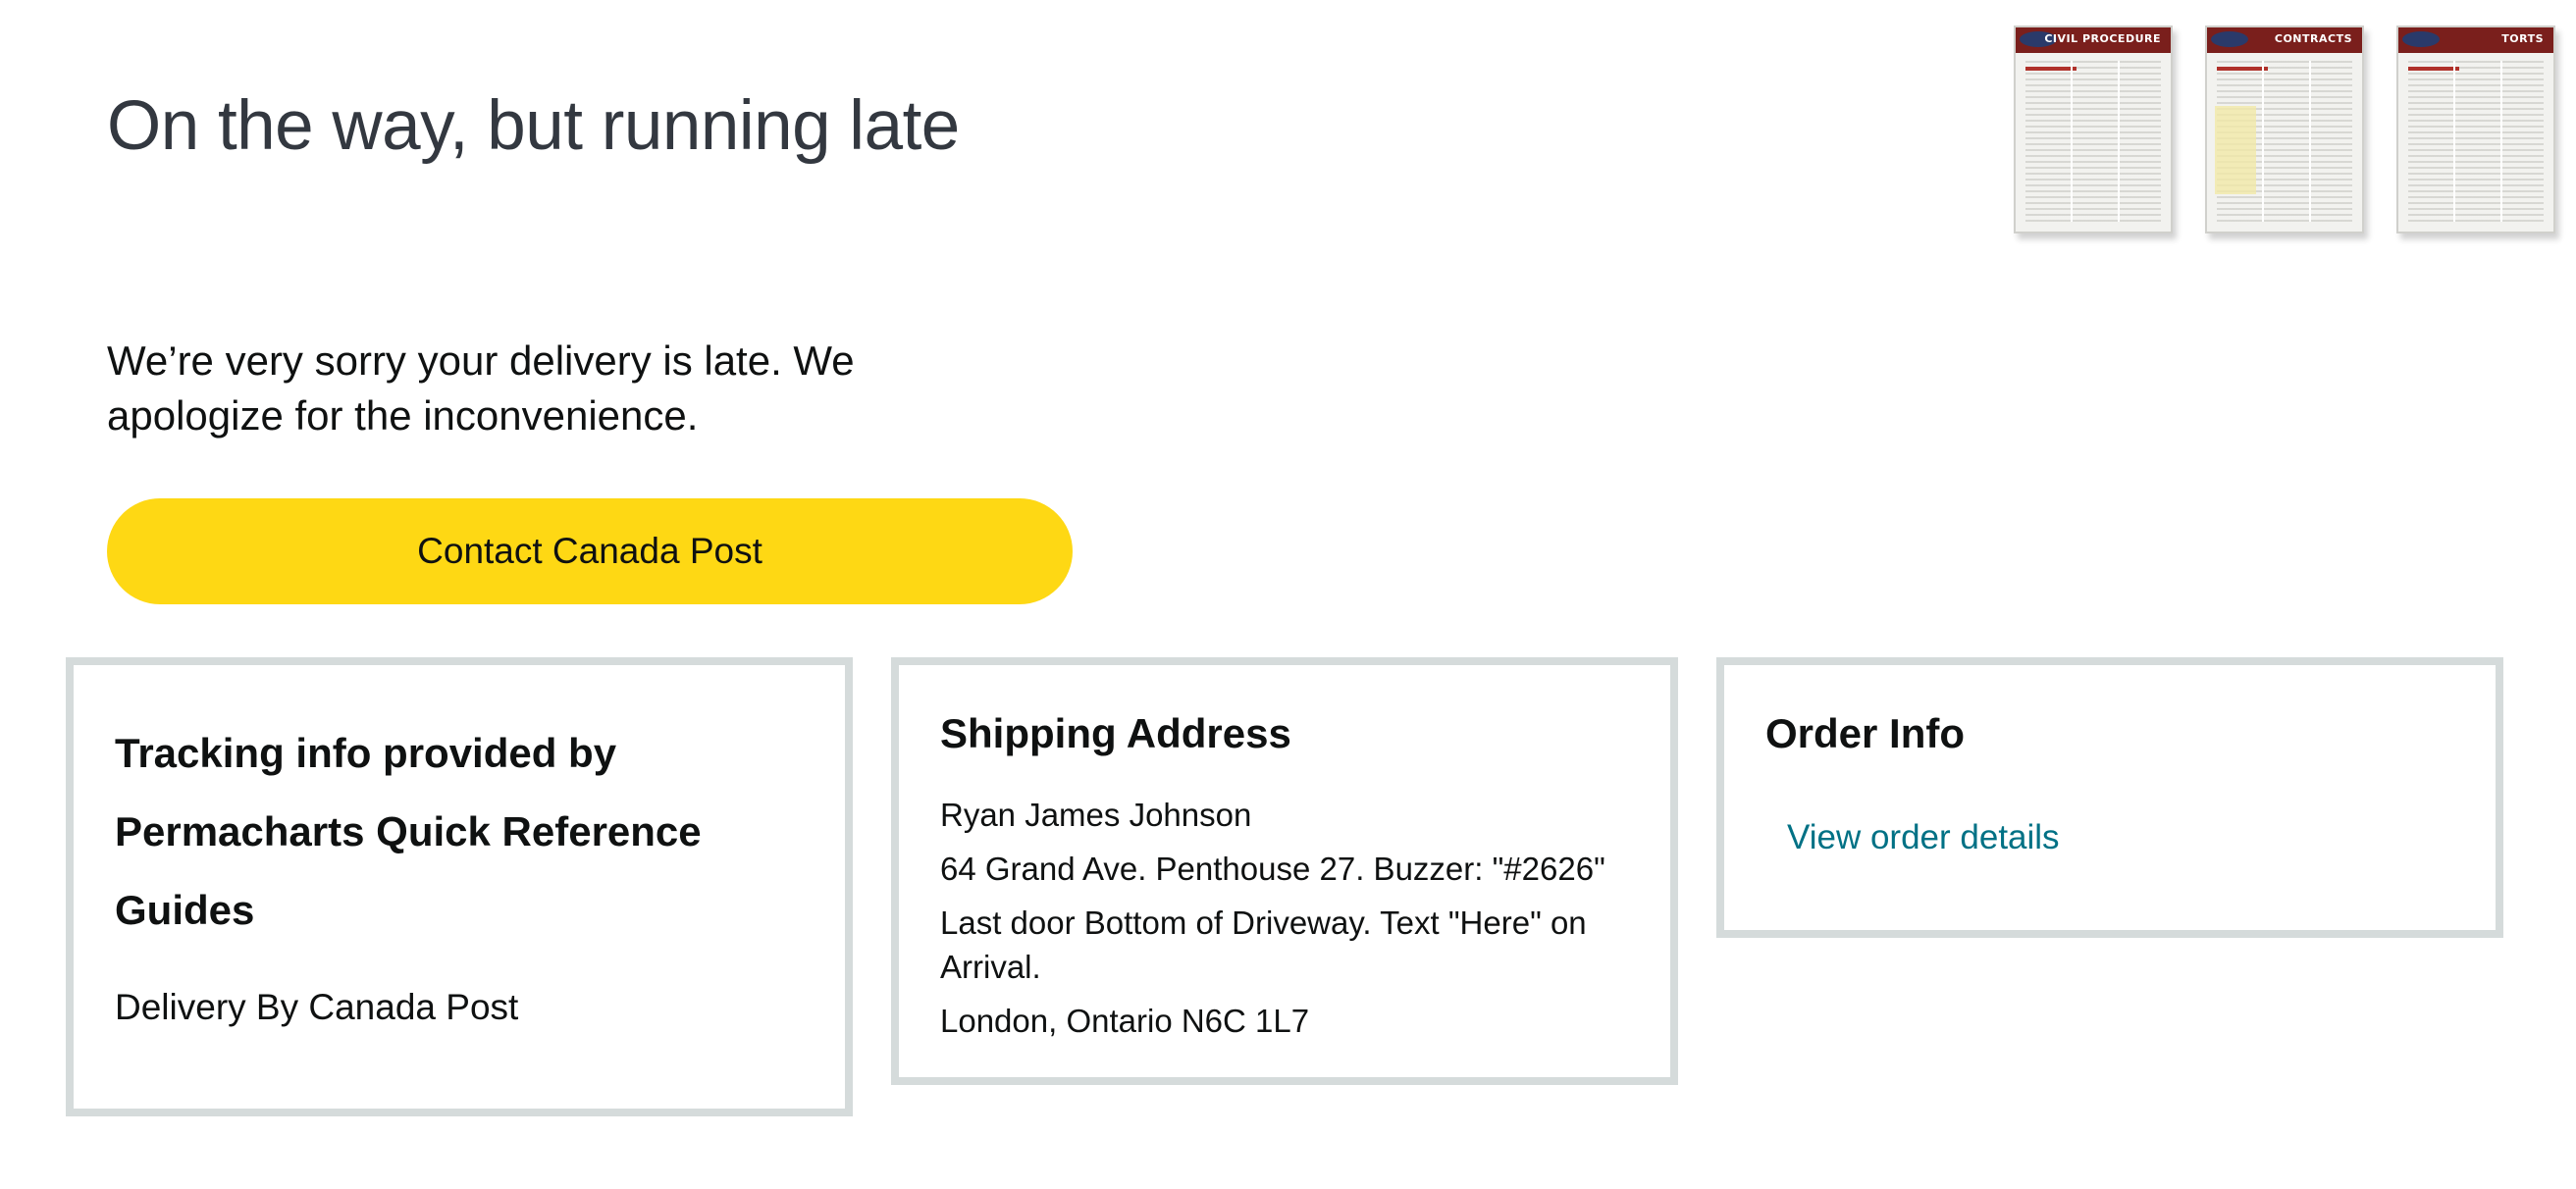 The width and height of the screenshot is (2576, 1189). Describe the element at coordinates (1125, 1021) in the screenshot. I see `city-province-postal: London, Ontario N6C 1L7` at that location.